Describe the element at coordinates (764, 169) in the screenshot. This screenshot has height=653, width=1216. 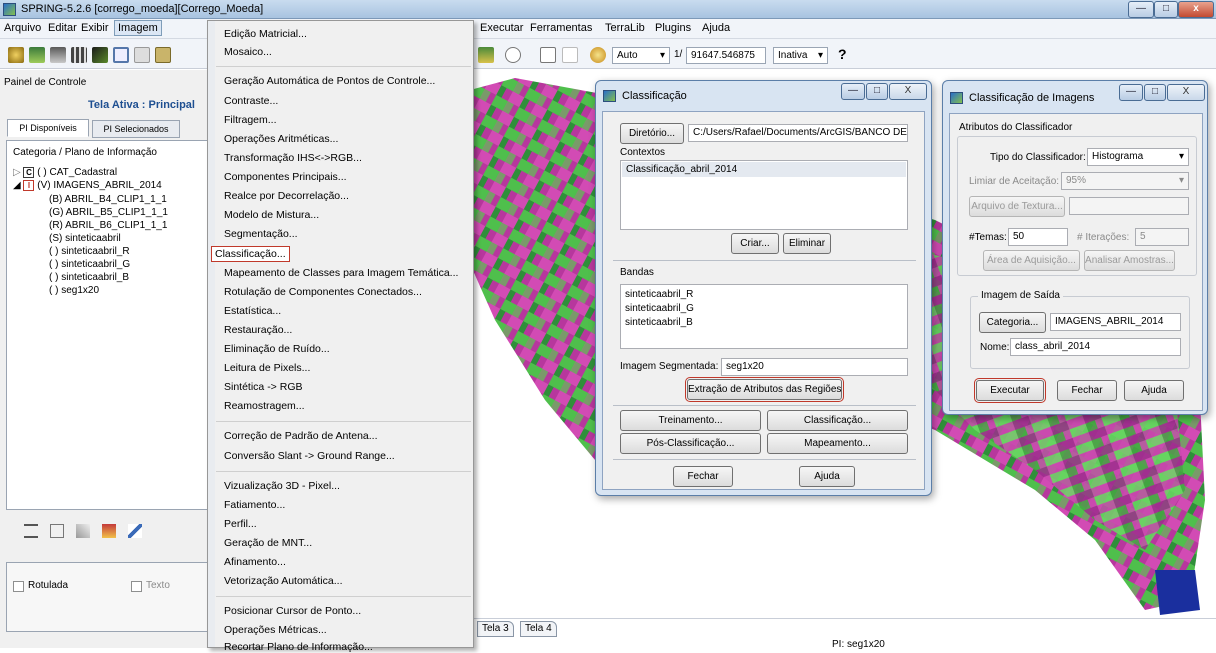
I see `contexto-item: Classificação_abril_2014` at that location.